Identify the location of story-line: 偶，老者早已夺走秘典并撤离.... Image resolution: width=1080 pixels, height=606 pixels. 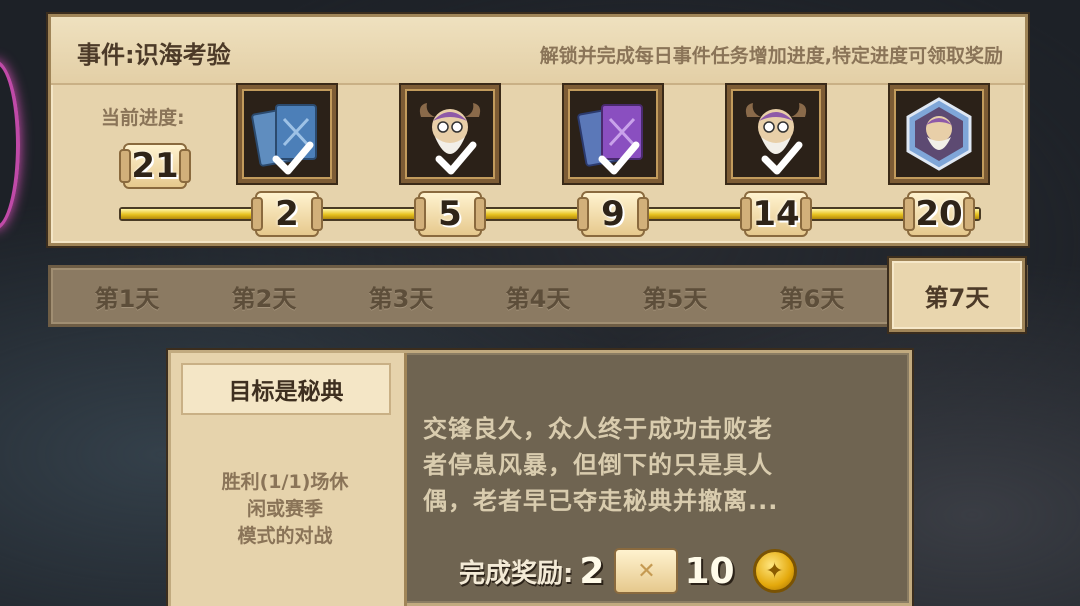
(601, 501).